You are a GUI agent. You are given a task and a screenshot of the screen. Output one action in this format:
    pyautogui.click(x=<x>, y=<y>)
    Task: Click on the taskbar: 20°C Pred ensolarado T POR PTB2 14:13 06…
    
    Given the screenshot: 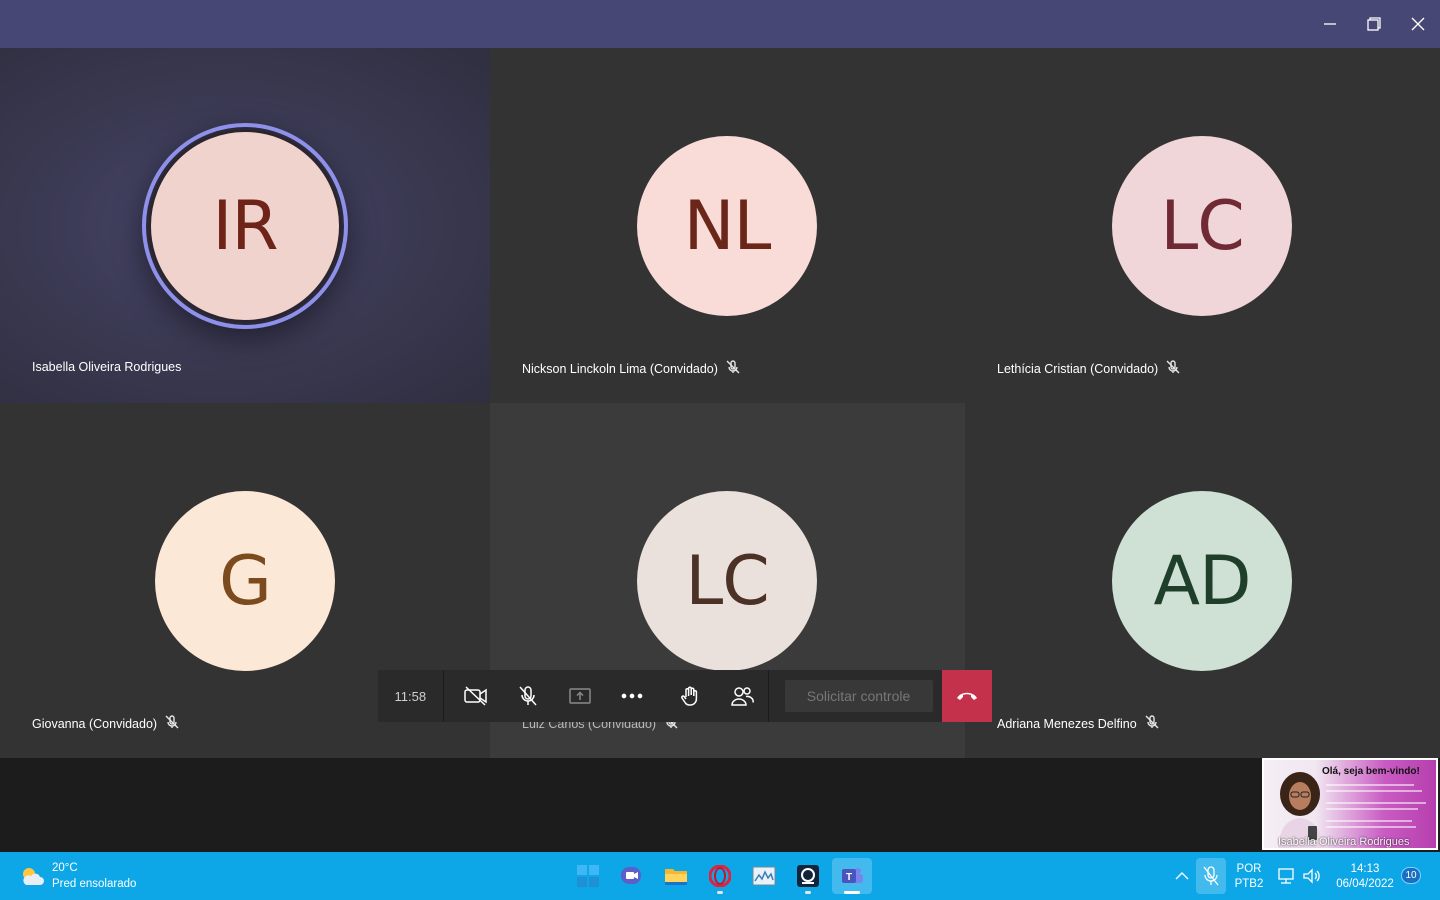 What is the action you would take?
    pyautogui.click(x=720, y=876)
    